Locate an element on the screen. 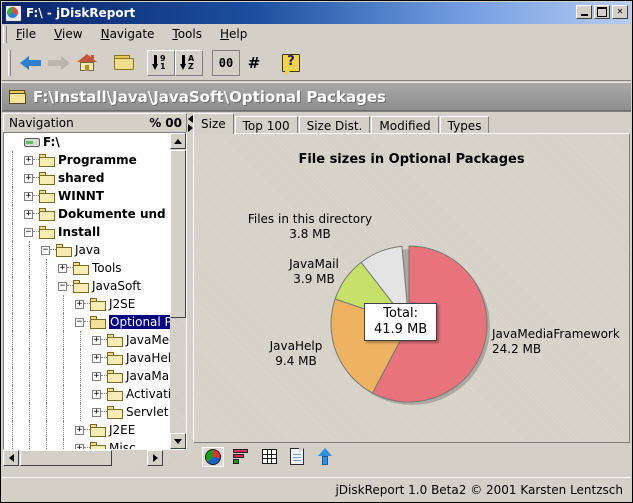 The height and width of the screenshot is (503, 633). tree-item-servlet: + Servlet is located at coordinates (88, 412).